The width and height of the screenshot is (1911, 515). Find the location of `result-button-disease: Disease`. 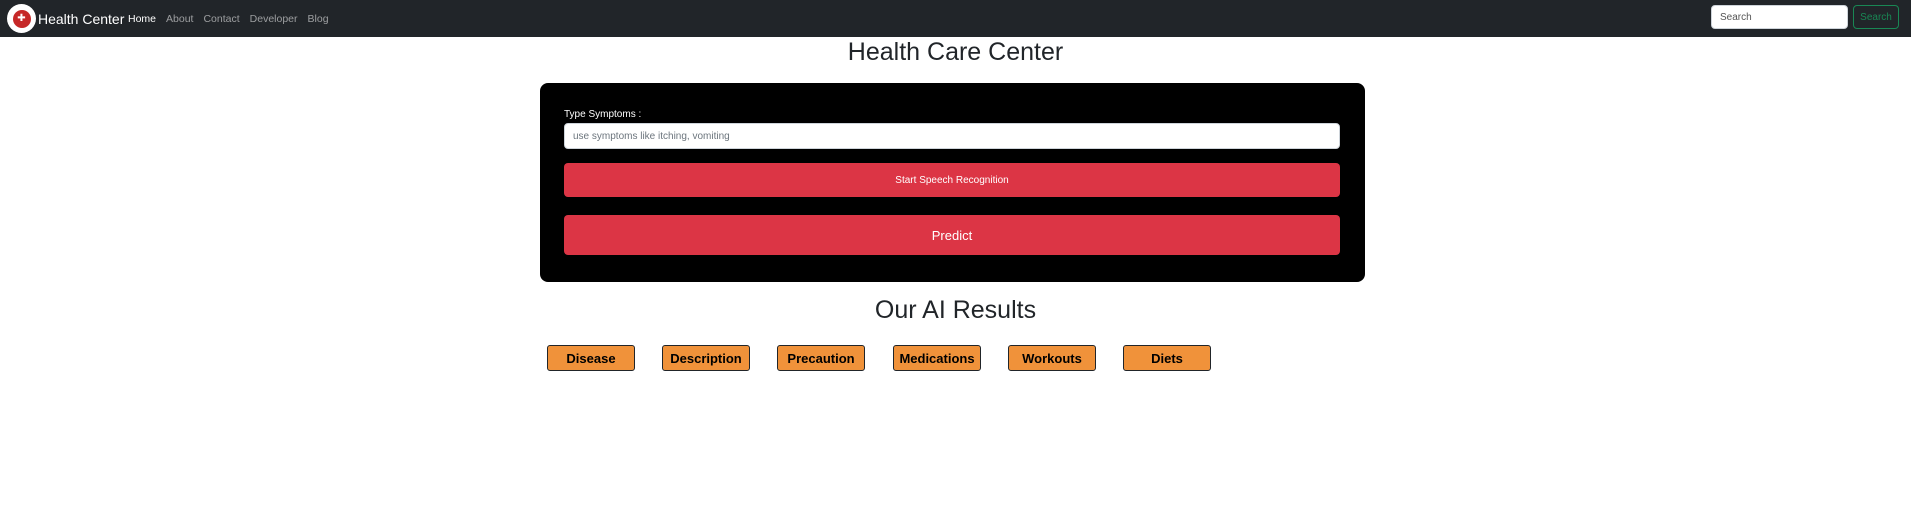

result-button-disease: Disease is located at coordinates (591, 358).